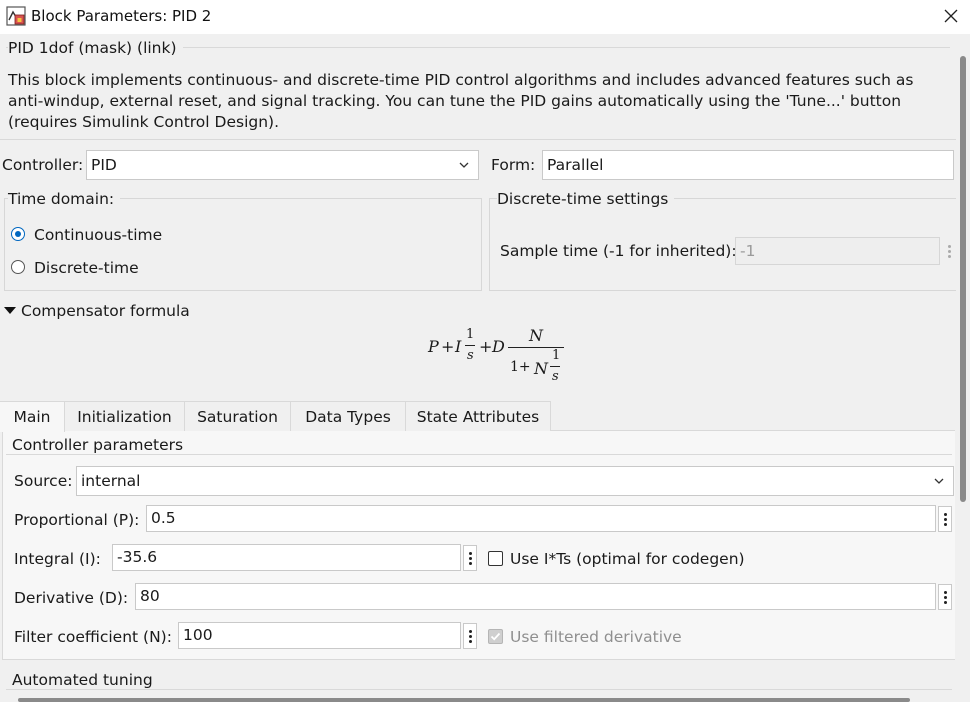 The image size is (970, 702). I want to click on mask-group-title: PID 1dof (mask) (link), so click(95, 48).